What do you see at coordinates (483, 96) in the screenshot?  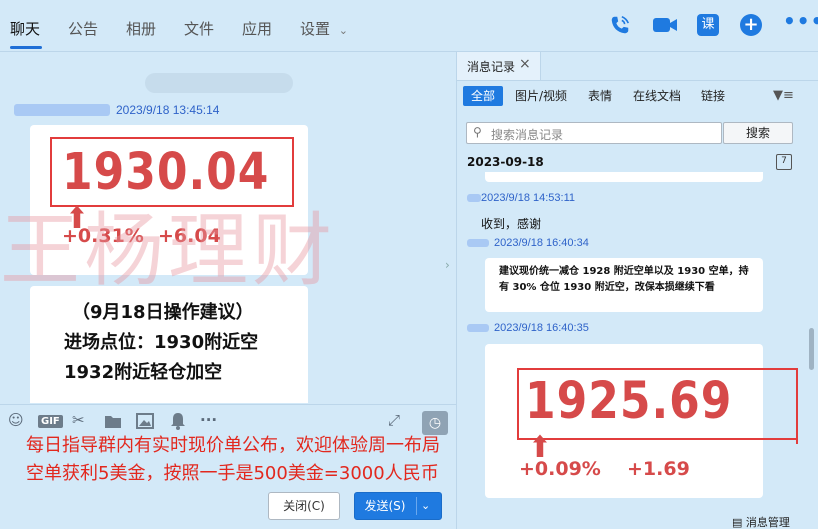 I see `filter-all: 全部` at bounding box center [483, 96].